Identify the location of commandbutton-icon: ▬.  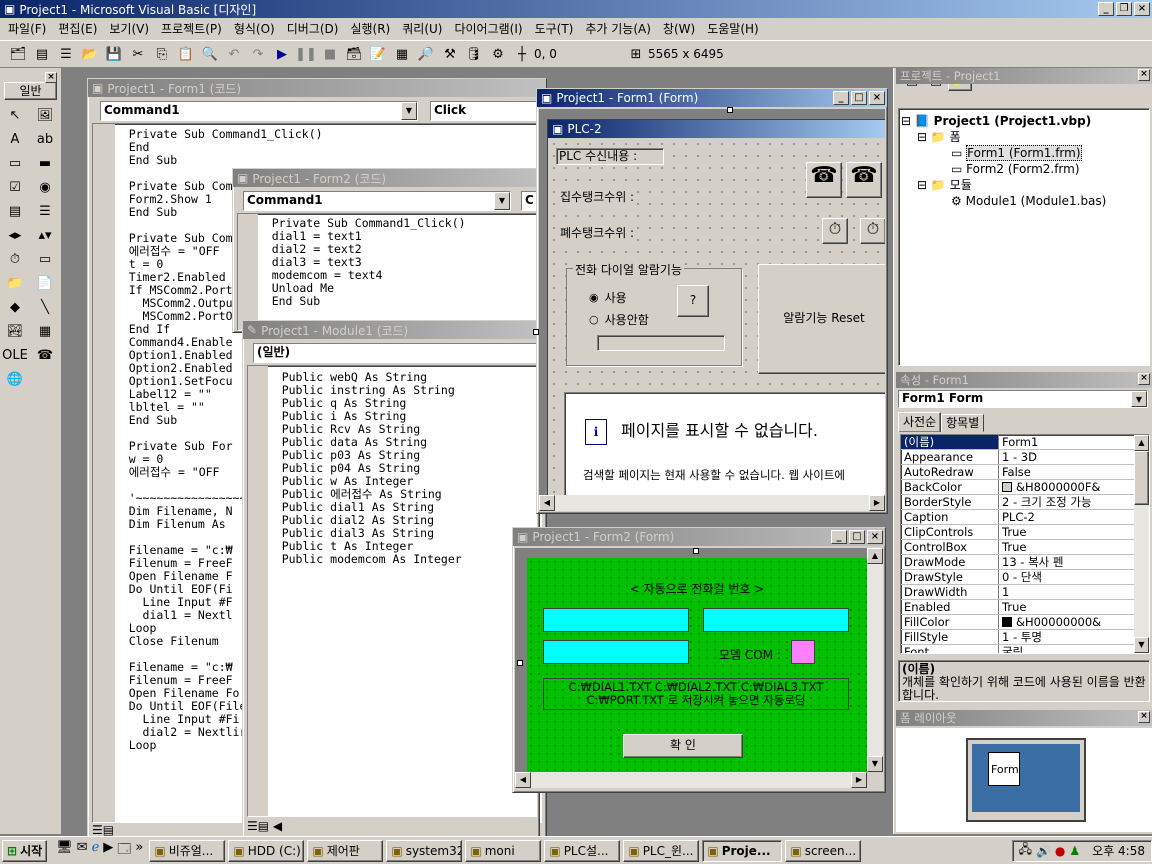
(45, 163).